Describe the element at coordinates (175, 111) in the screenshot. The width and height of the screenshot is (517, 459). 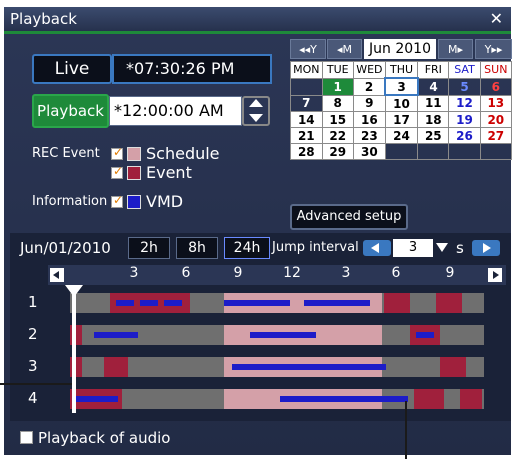
I see `playback-time-input: *12:00:00 AM` at that location.